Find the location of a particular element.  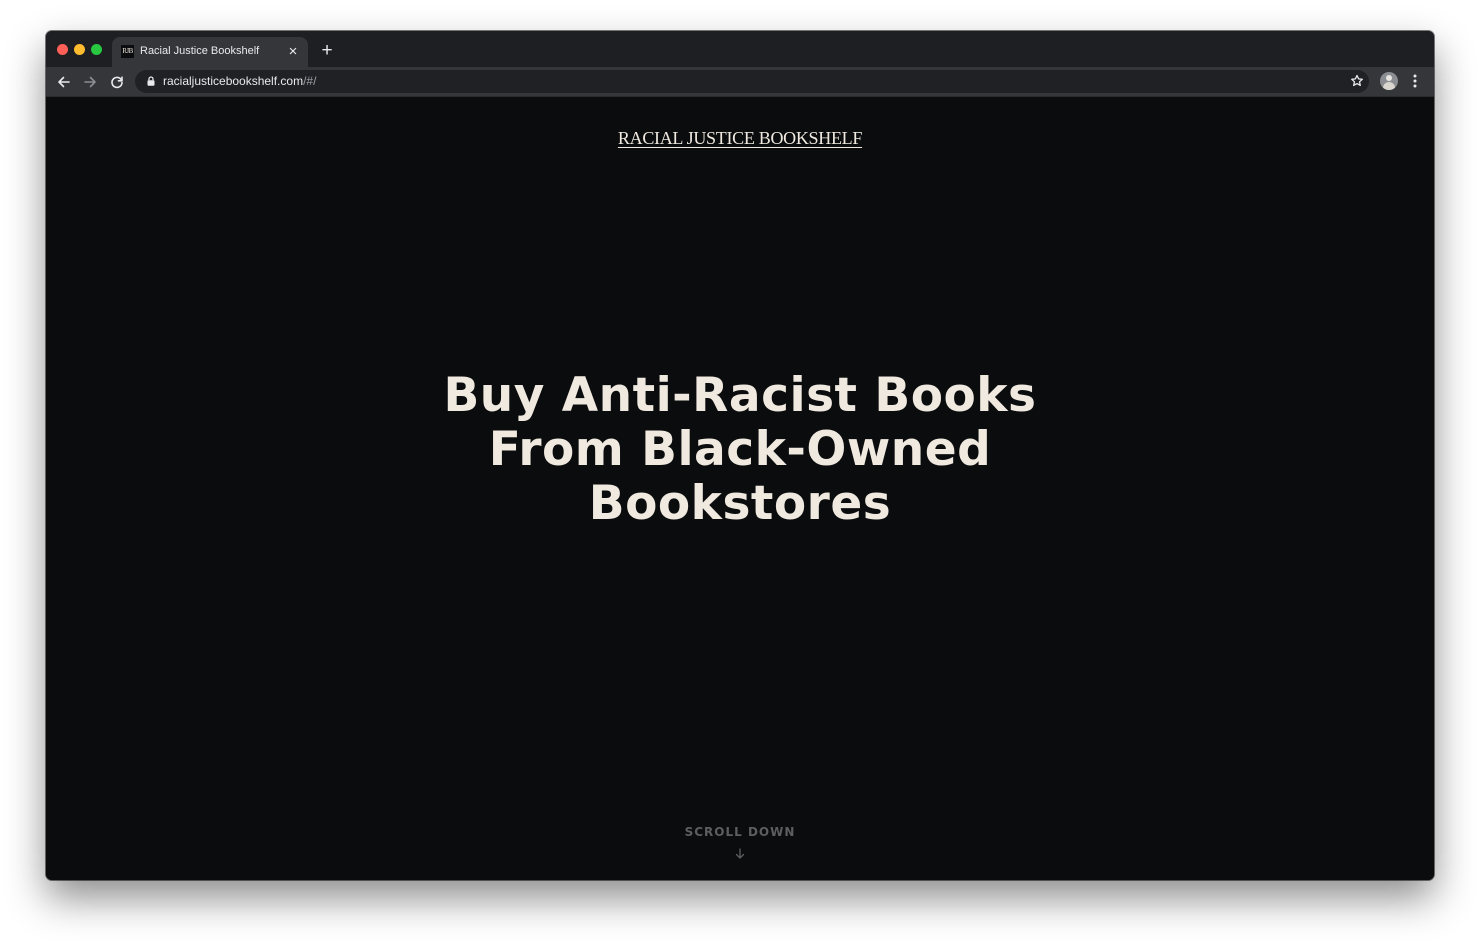

hero-line-1: Buy Anti-Racist Books is located at coordinates (740, 395).